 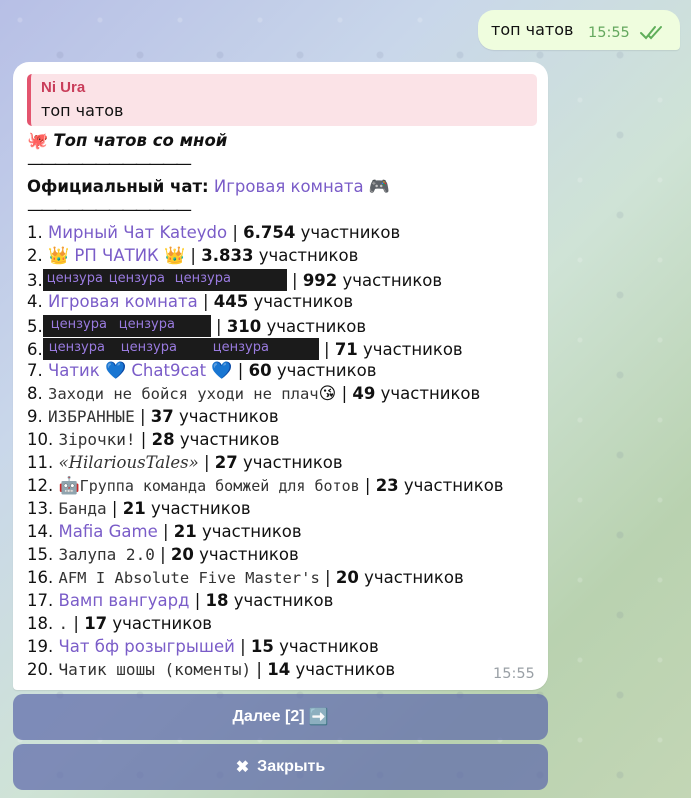 What do you see at coordinates (183, 394) in the screenshot?
I see `chat-name-8: Заходи не бойся уходи не плач` at bounding box center [183, 394].